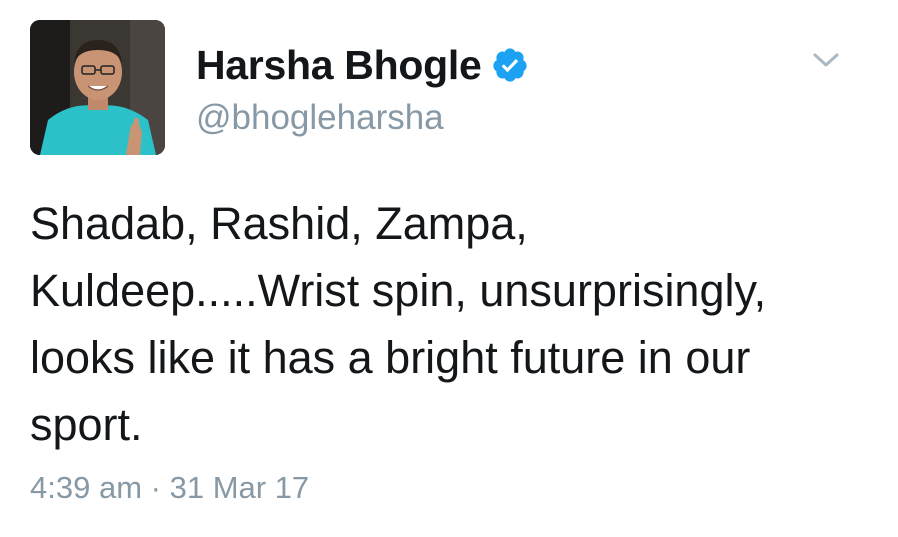  I want to click on tweet-time: 4:39 am, so click(86, 487).